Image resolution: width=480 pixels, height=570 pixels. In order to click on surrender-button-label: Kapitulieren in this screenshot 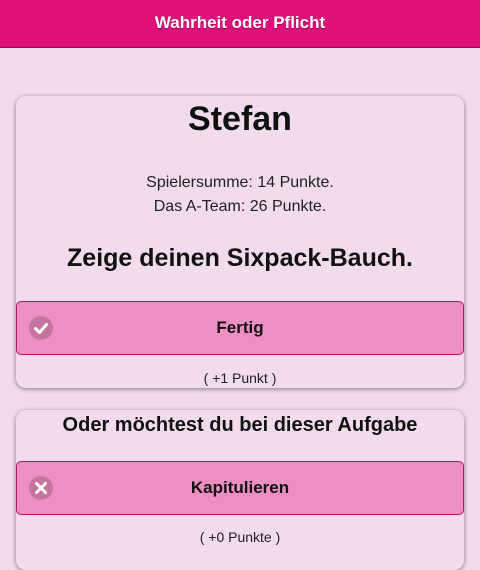, I will do `click(240, 487)`.